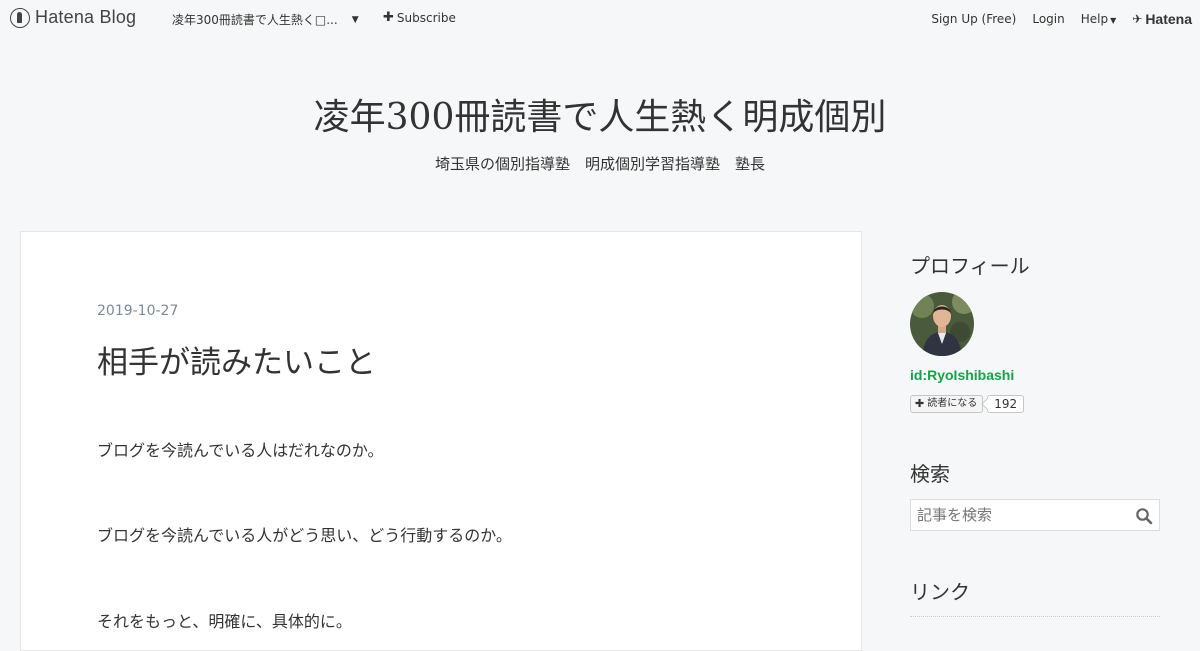  I want to click on blog-description: 埼玉県の個別指導塾 明成個別学習指導塾 塾長, so click(599, 164).